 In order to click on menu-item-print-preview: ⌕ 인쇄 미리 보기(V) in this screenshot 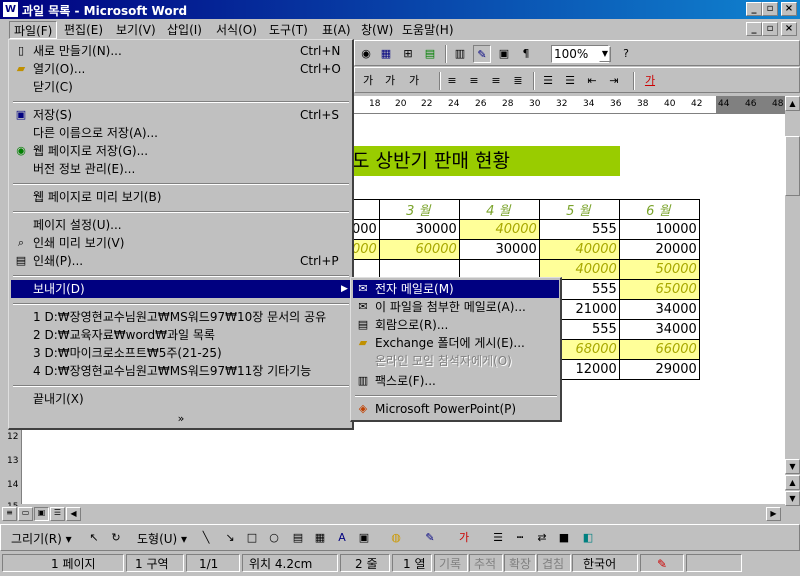, I will do `click(181, 243)`.